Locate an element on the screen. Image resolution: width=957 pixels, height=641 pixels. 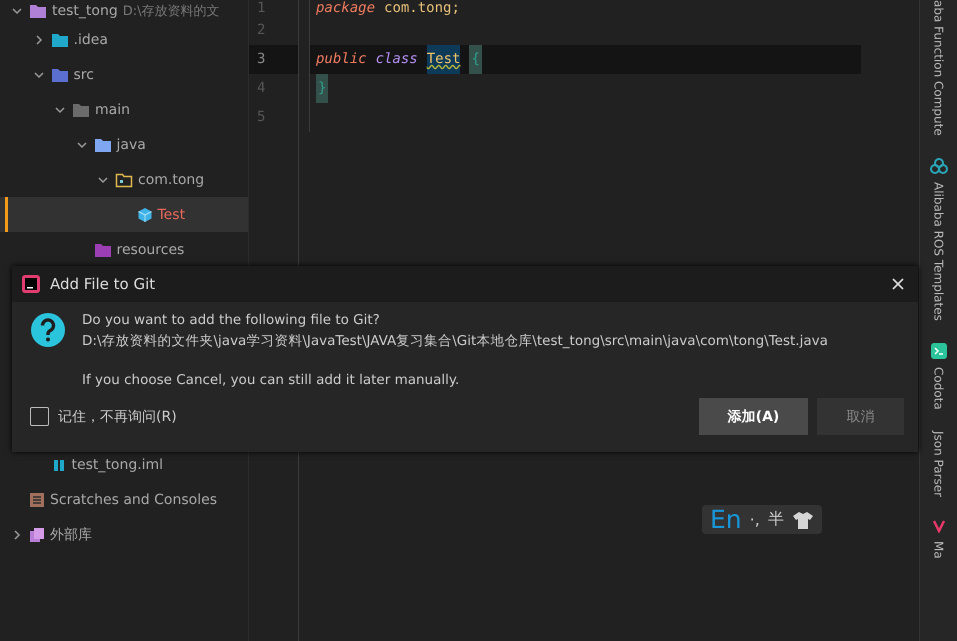
code-token: Test is located at coordinates (443, 59).